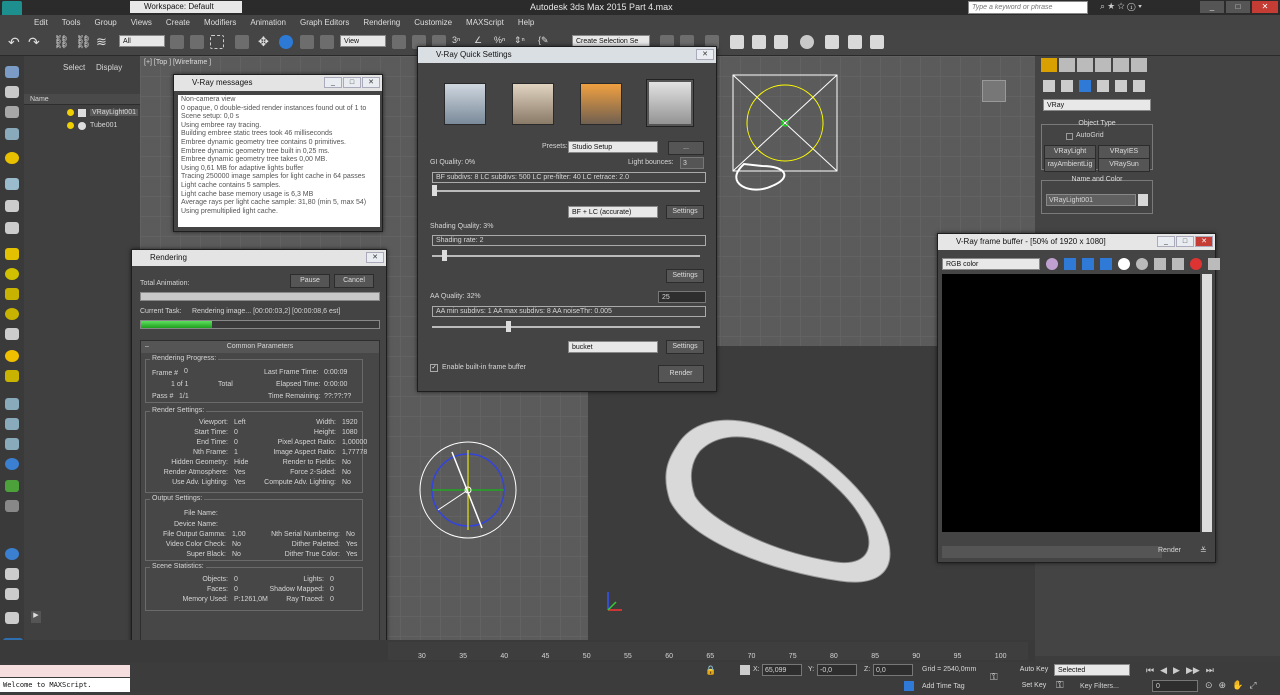 This screenshot has height=695, width=1280. I want to click on autogrid-checkbox, so click(1069, 136).